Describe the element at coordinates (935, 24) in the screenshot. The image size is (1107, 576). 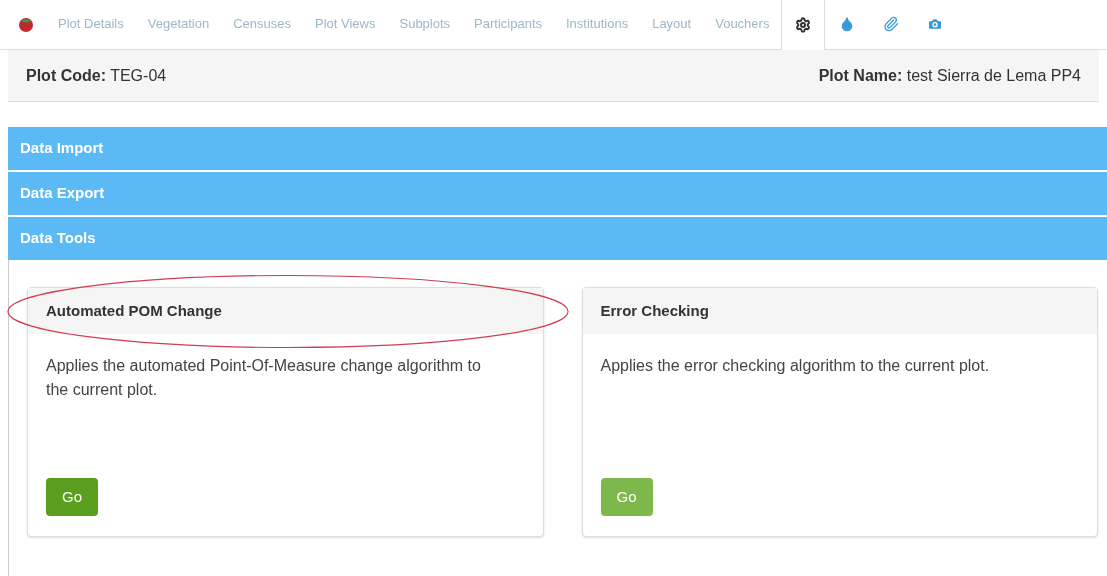
I see `camera-icon` at that location.